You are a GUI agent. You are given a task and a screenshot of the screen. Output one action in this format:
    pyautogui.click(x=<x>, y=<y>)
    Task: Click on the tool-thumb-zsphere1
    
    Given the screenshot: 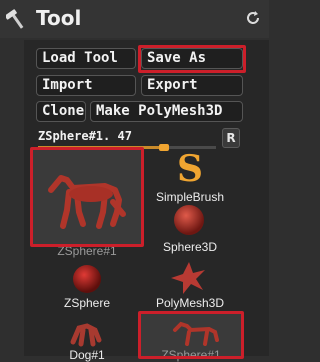 What is the action you would take?
    pyautogui.click(x=87, y=197)
    